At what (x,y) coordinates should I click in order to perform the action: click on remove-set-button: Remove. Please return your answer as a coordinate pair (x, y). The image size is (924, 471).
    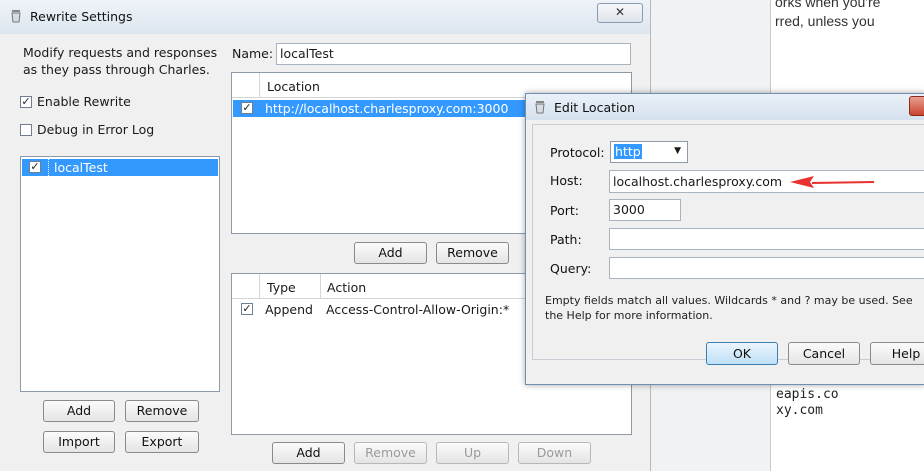
    Looking at the image, I should click on (162, 411).